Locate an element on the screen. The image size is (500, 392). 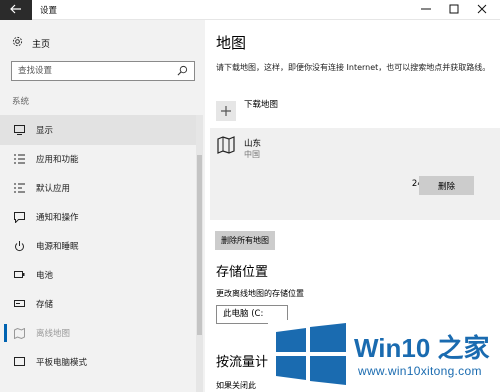
home-label: 主页 is located at coordinates (41, 44).